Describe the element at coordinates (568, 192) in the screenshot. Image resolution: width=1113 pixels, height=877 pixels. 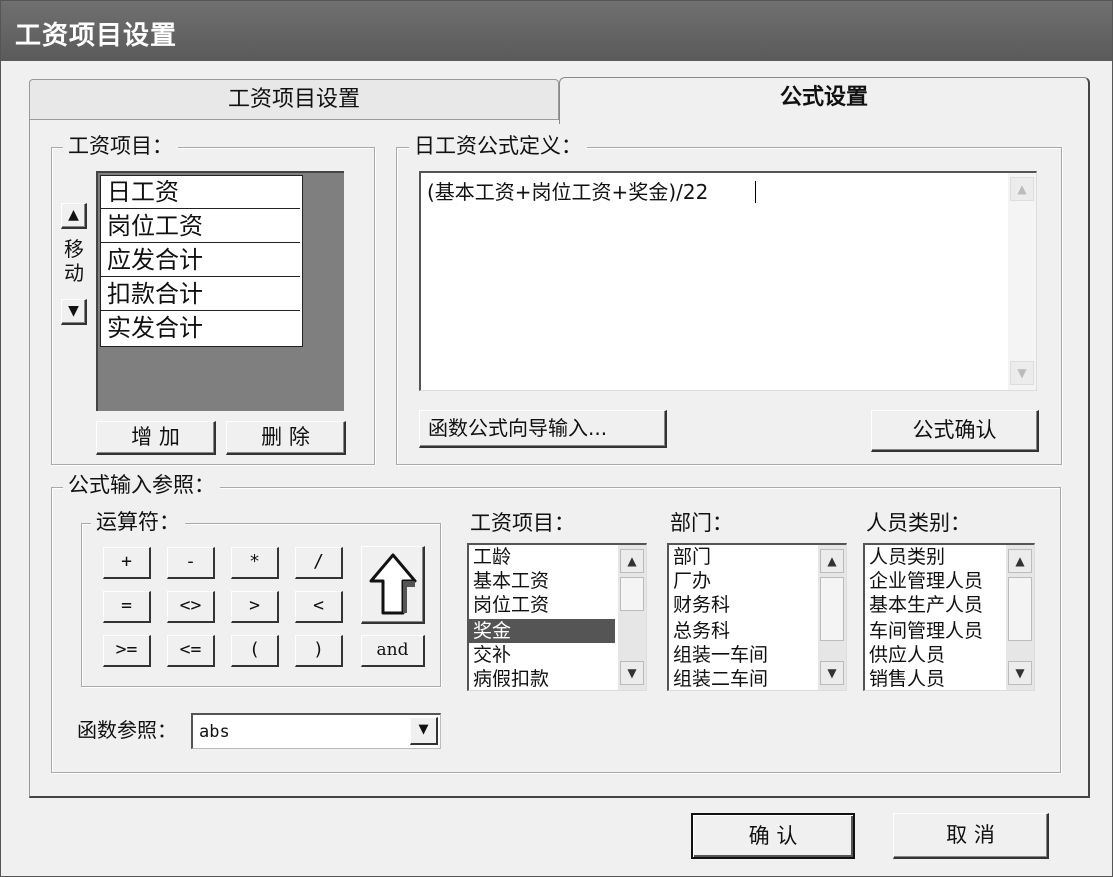
I see `formula-text: (基本工资+岗位工资+奖金)/22` at that location.